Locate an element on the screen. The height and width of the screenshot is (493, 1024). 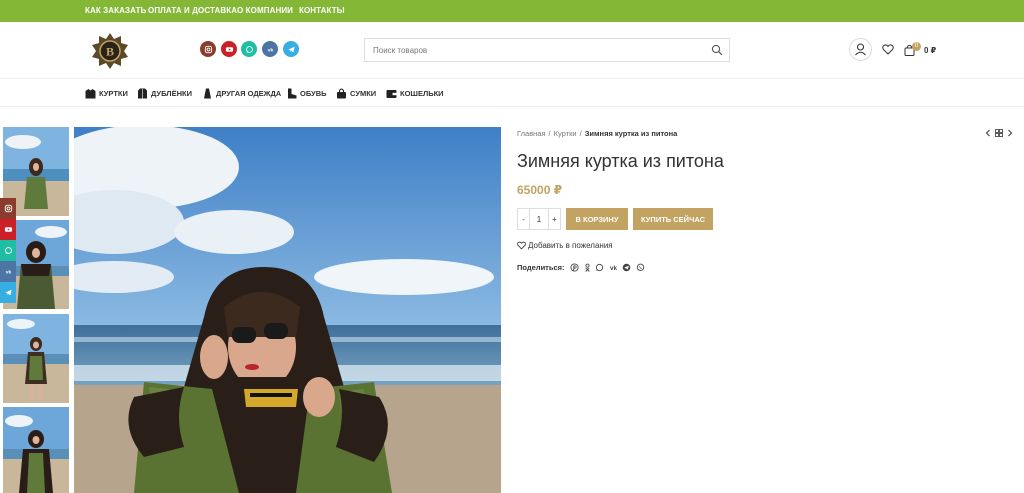
nav-item-label: ДУБЛЁНКИ is located at coordinates (171, 93).